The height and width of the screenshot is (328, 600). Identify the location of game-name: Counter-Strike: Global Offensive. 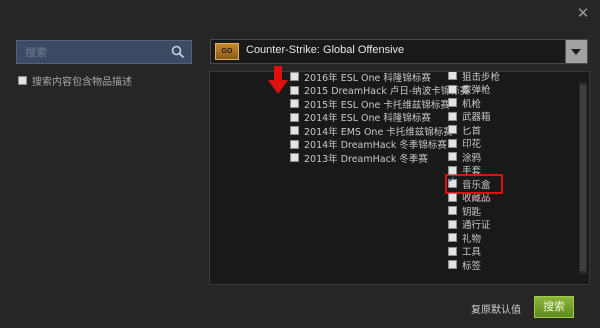
(325, 50).